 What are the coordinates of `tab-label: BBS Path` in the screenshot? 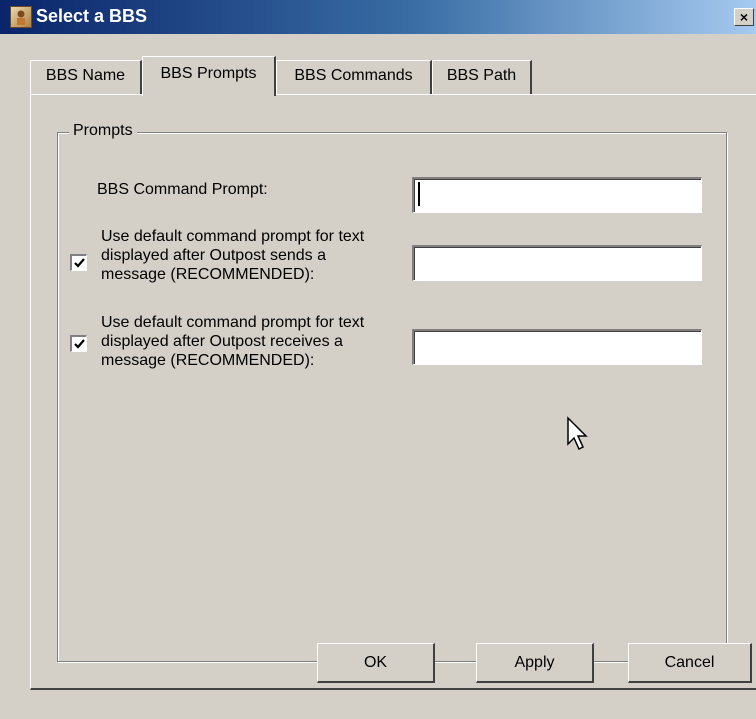 It's located at (481, 75).